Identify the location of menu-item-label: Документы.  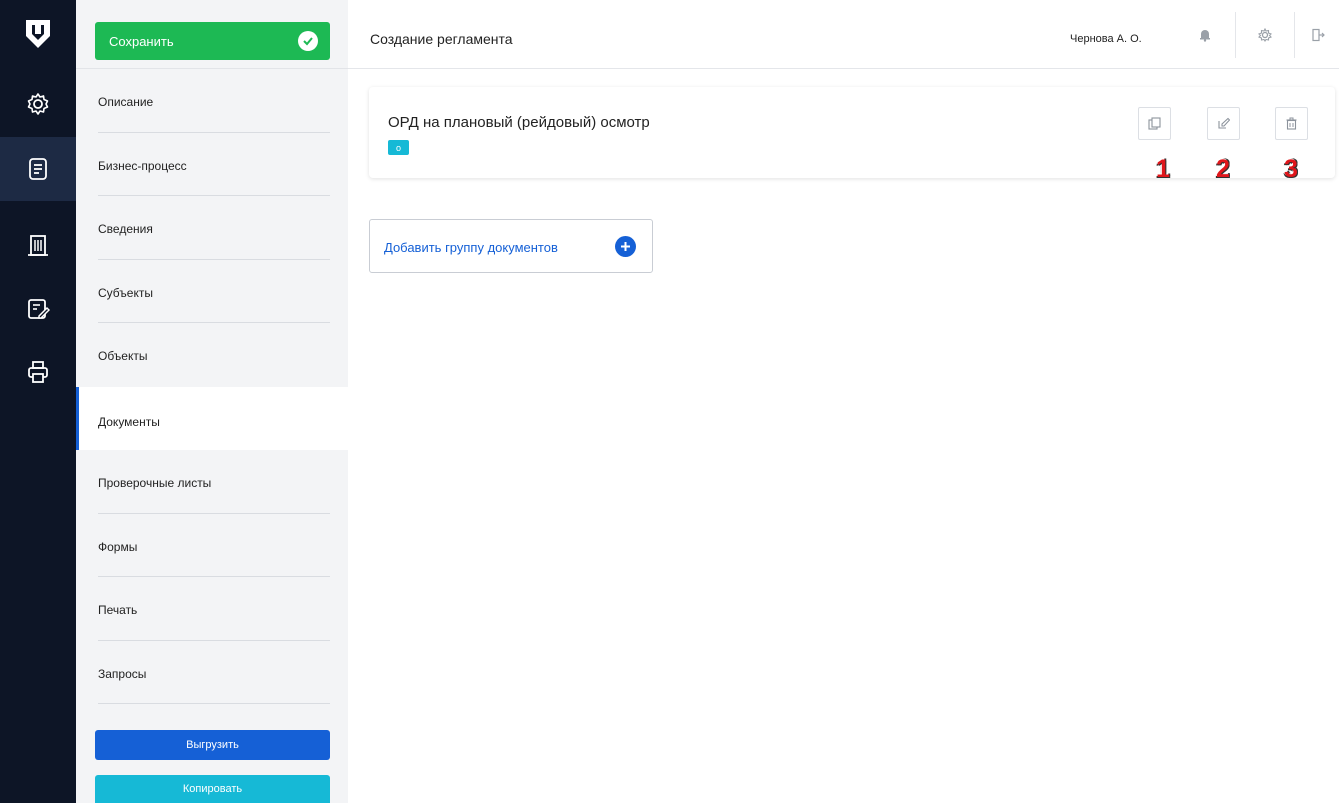
(129, 421).